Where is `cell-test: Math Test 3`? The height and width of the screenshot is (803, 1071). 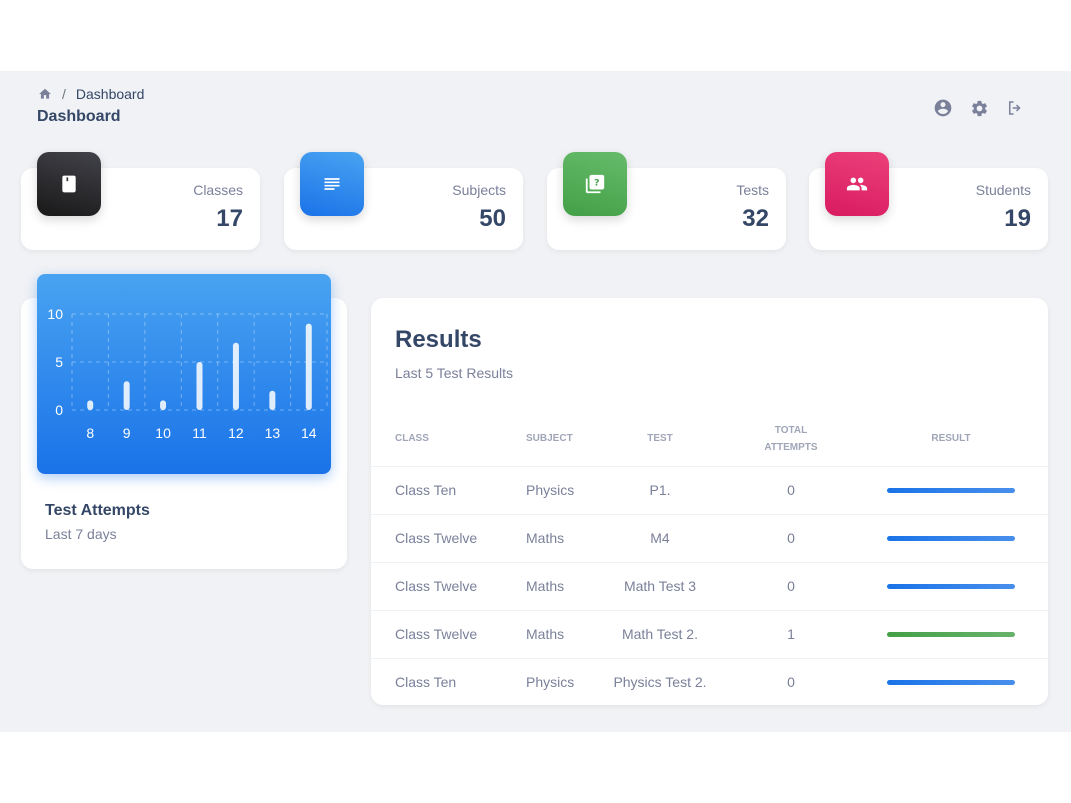 cell-test: Math Test 3 is located at coordinates (660, 586).